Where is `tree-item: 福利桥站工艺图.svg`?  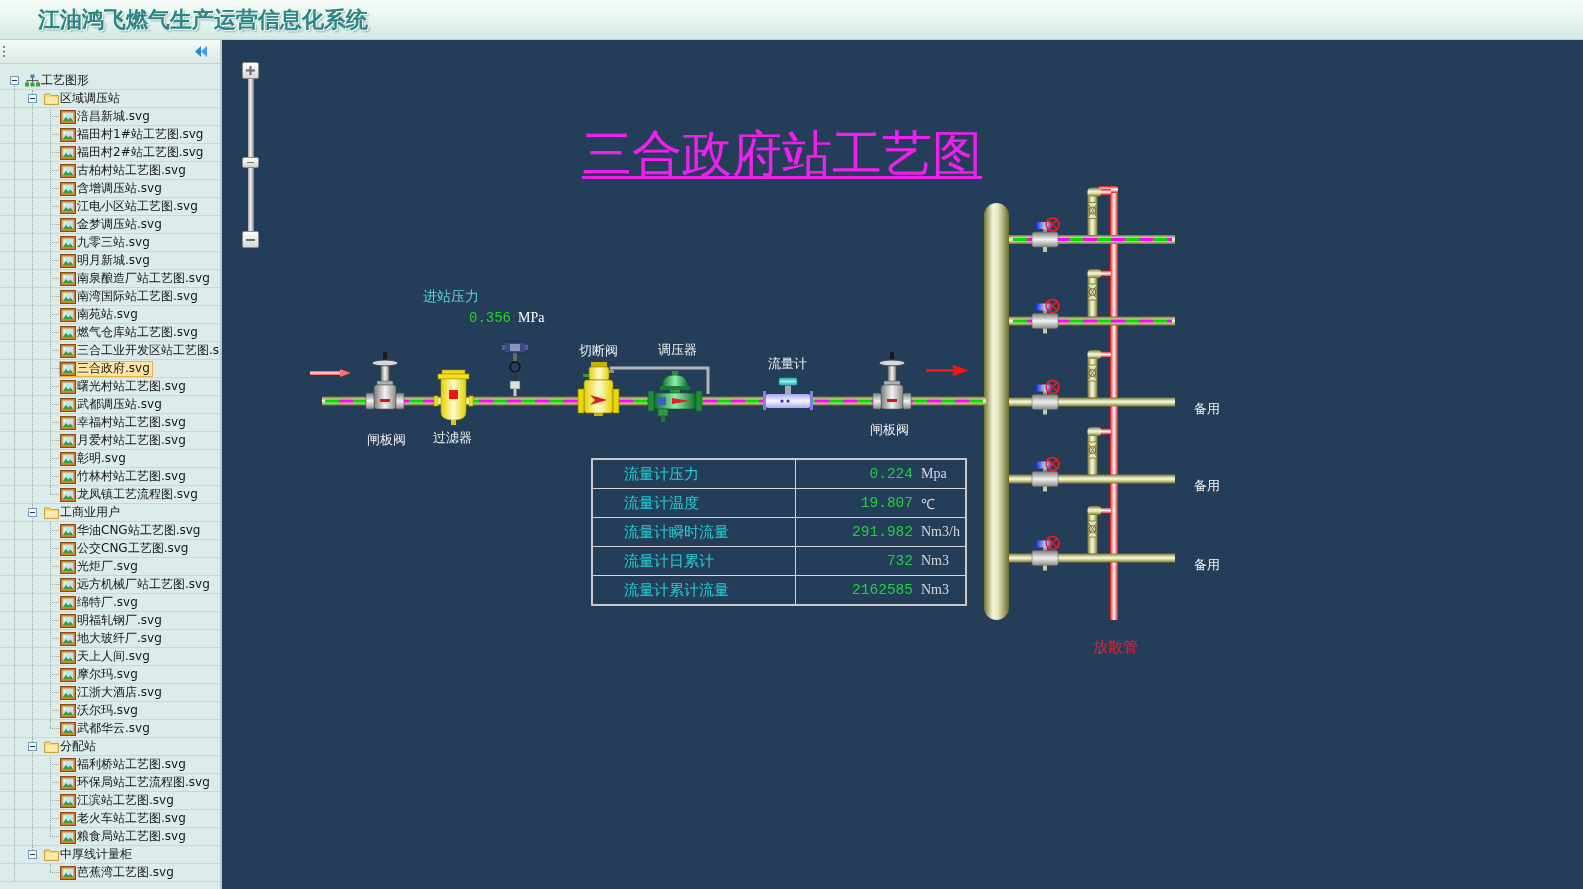
tree-item: 福利桥站工艺图.svg is located at coordinates (124, 764).